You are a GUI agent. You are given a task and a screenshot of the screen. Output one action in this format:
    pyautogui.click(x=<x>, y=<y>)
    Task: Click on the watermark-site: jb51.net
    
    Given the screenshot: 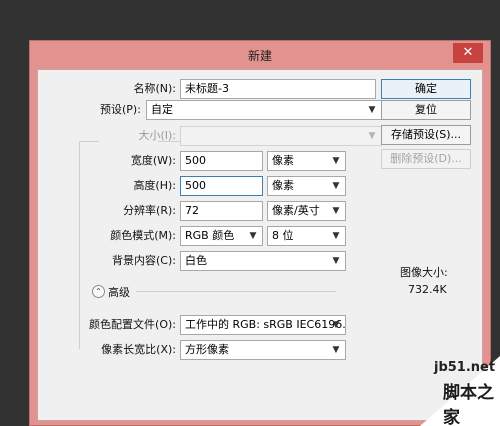 What is the action you would take?
    pyautogui.click(x=465, y=367)
    